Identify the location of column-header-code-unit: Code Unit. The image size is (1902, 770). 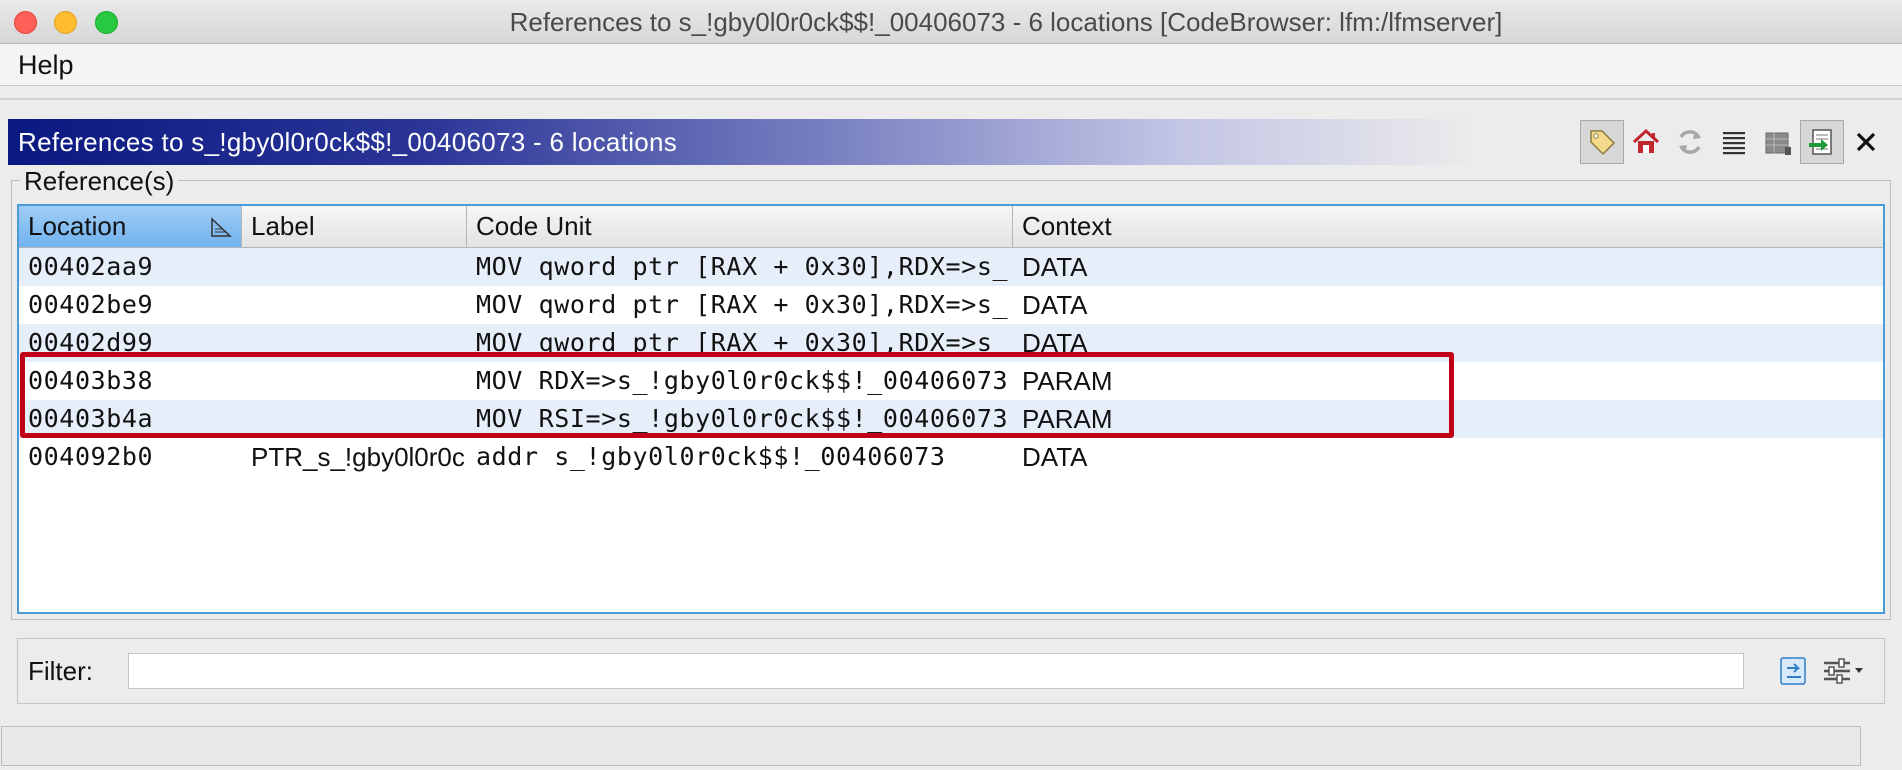
(740, 226).